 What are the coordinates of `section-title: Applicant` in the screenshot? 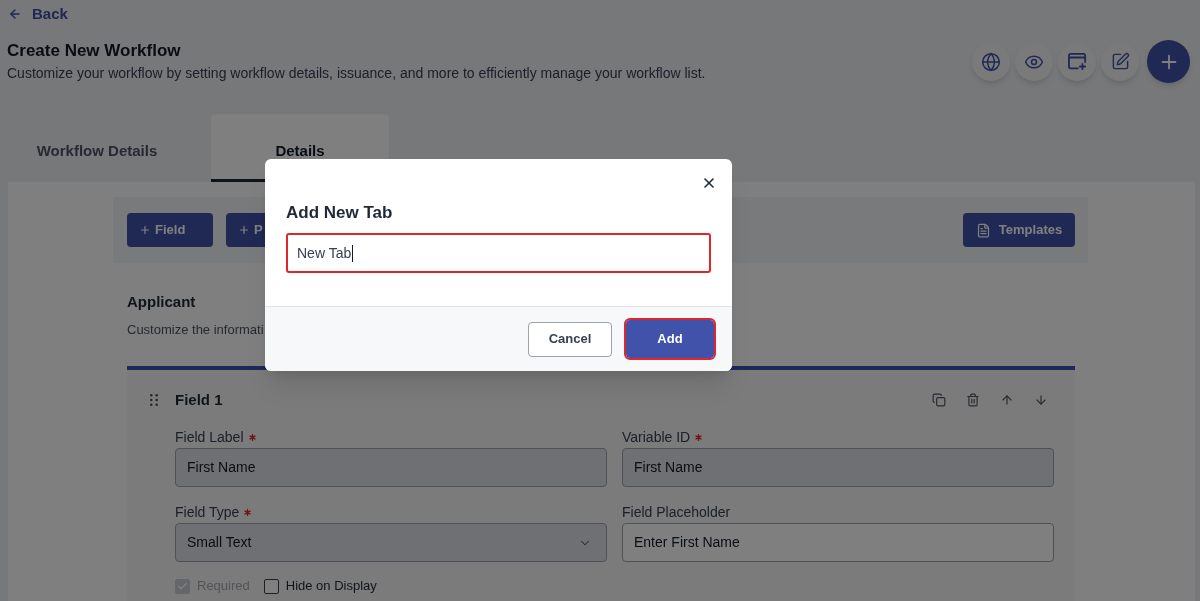 It's located at (161, 302).